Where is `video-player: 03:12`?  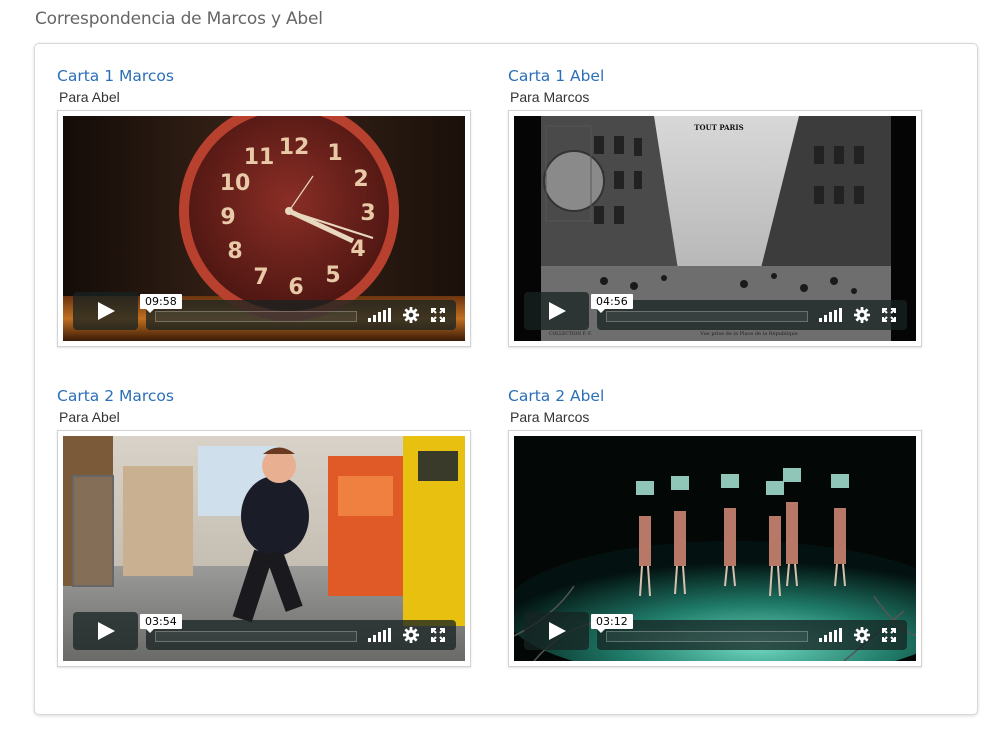 video-player: 03:12 is located at coordinates (715, 548).